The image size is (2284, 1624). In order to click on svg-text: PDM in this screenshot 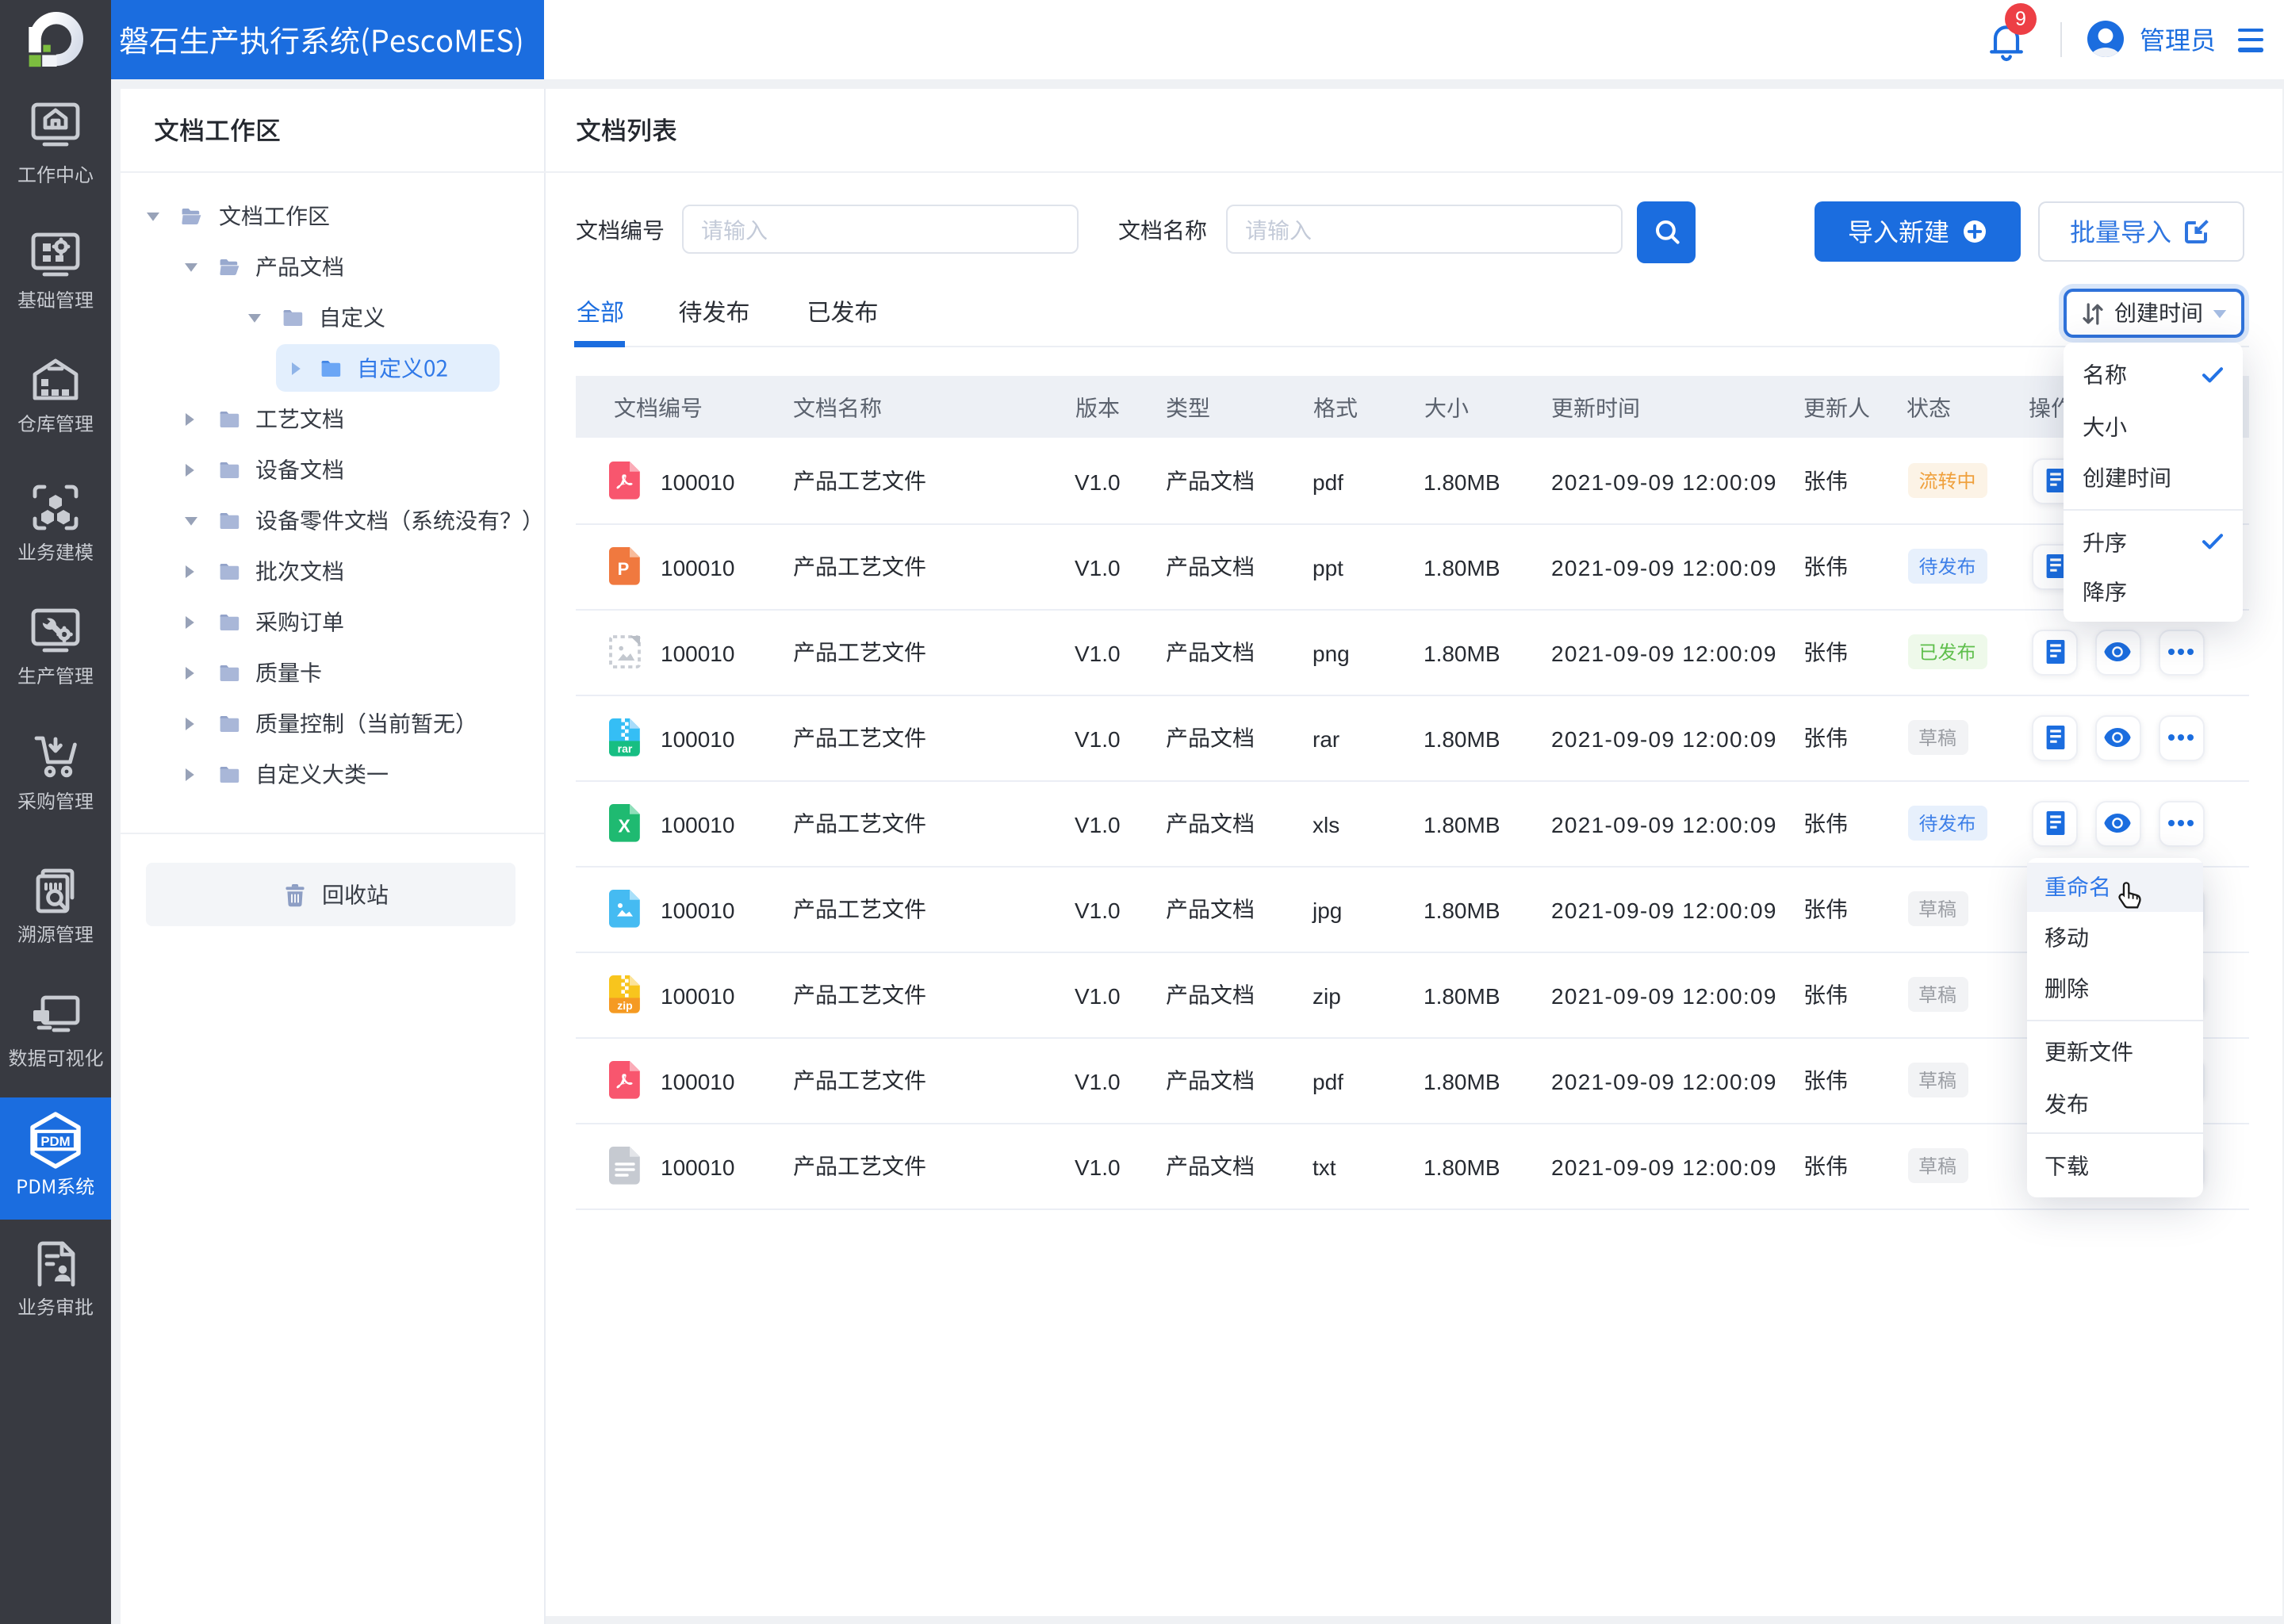, I will do `click(55, 1140)`.